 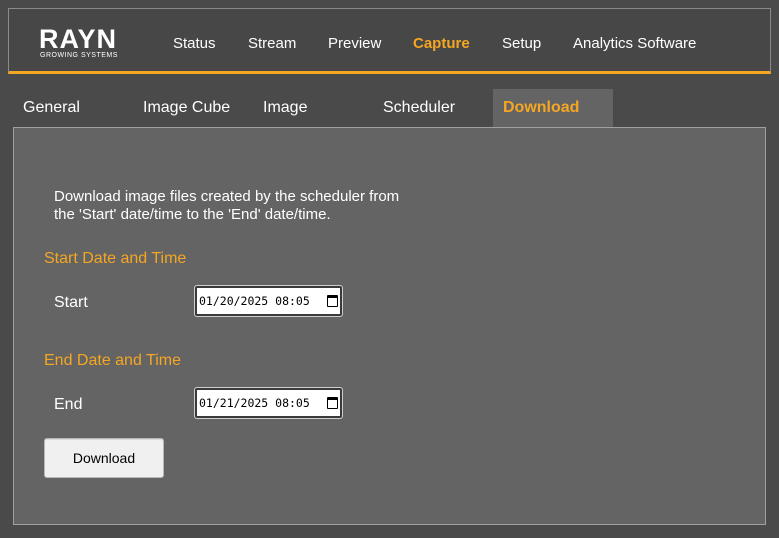 What do you see at coordinates (354, 43) in the screenshot?
I see `nav-preview: Preview` at bounding box center [354, 43].